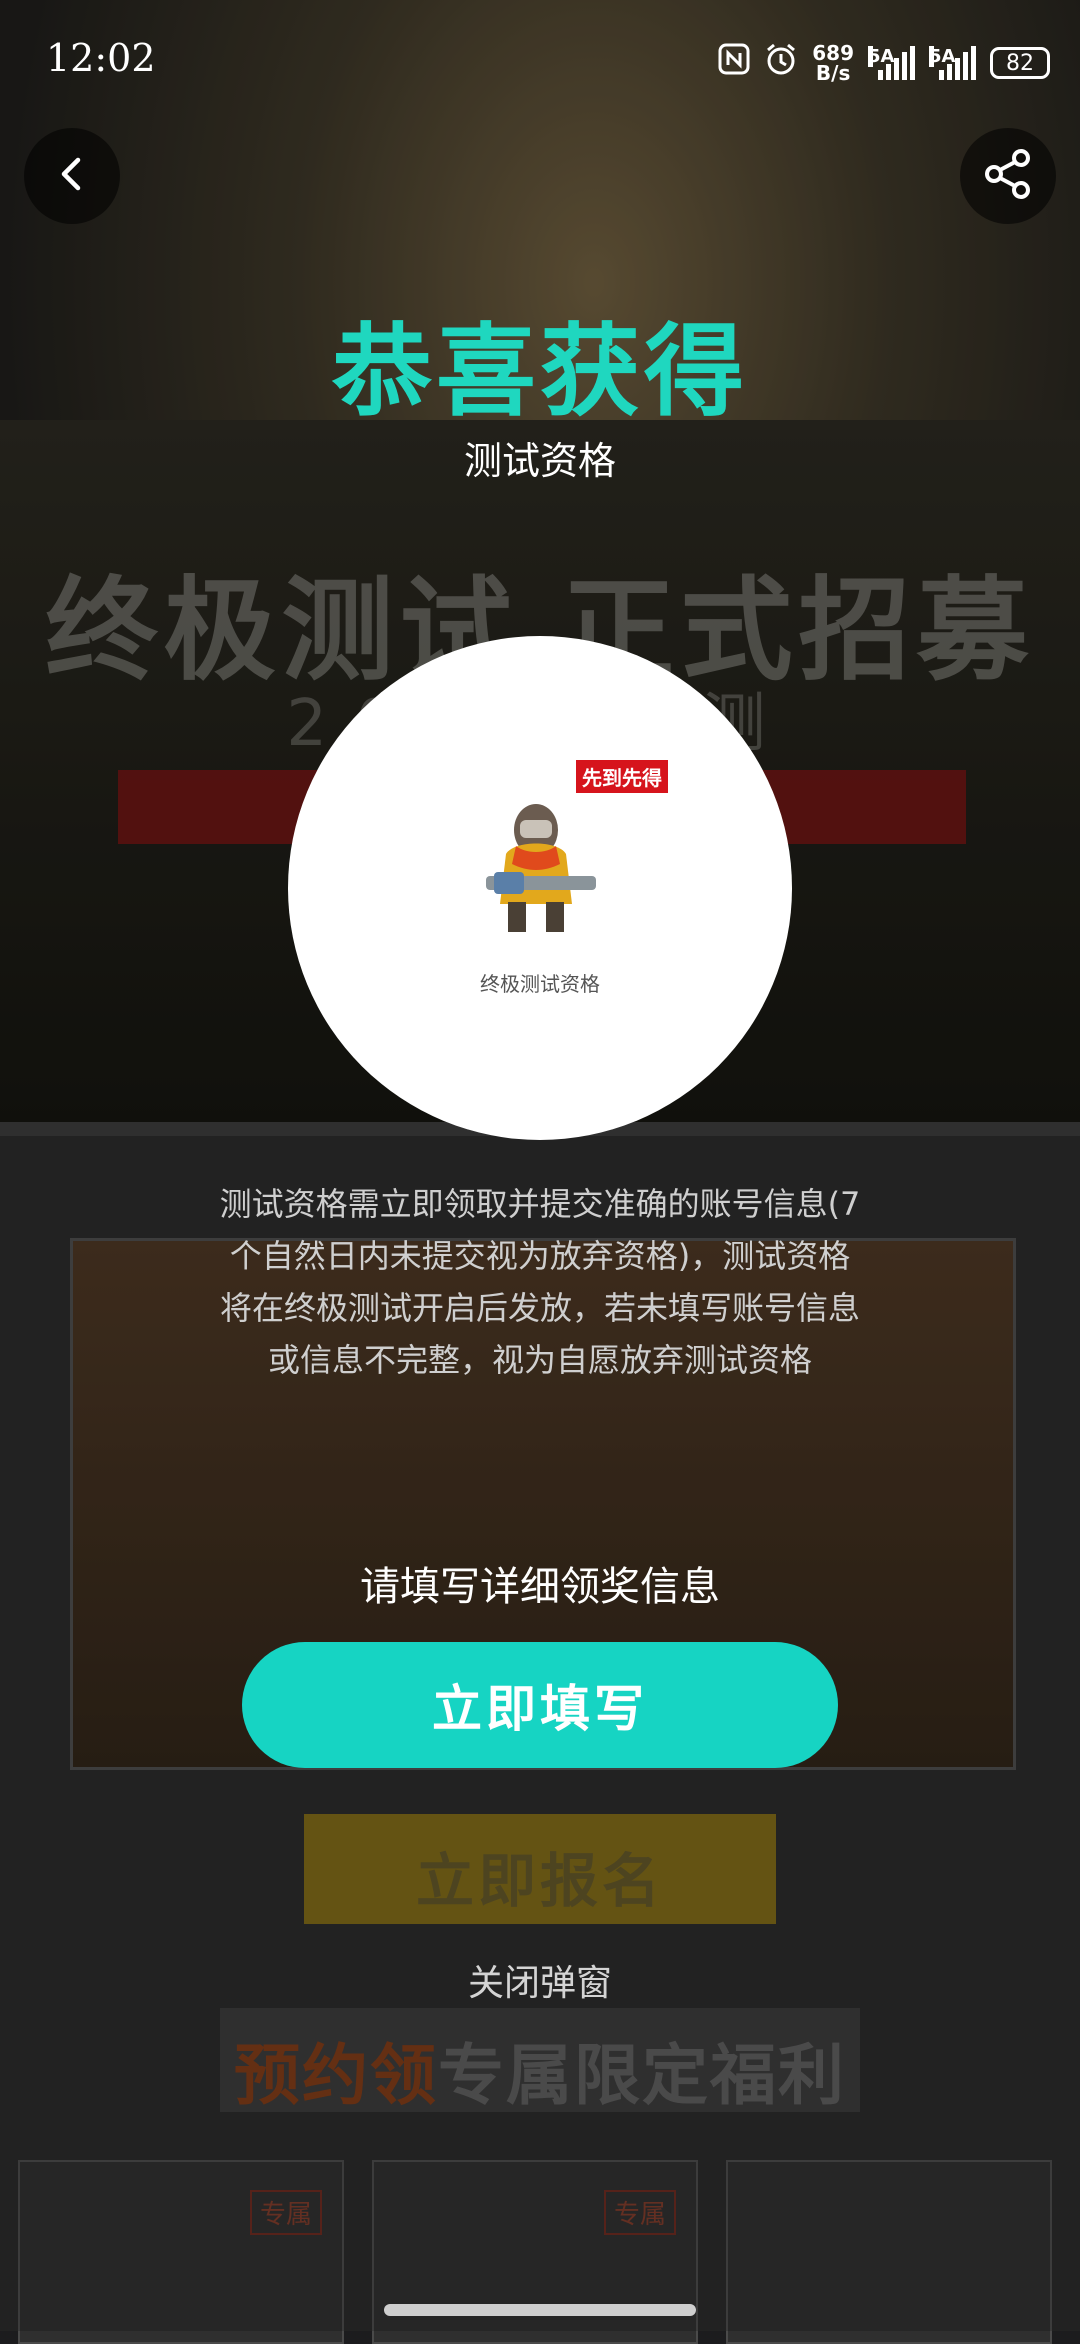  What do you see at coordinates (942, 56) in the screenshot?
I see `sim2-label: 5A` at bounding box center [942, 56].